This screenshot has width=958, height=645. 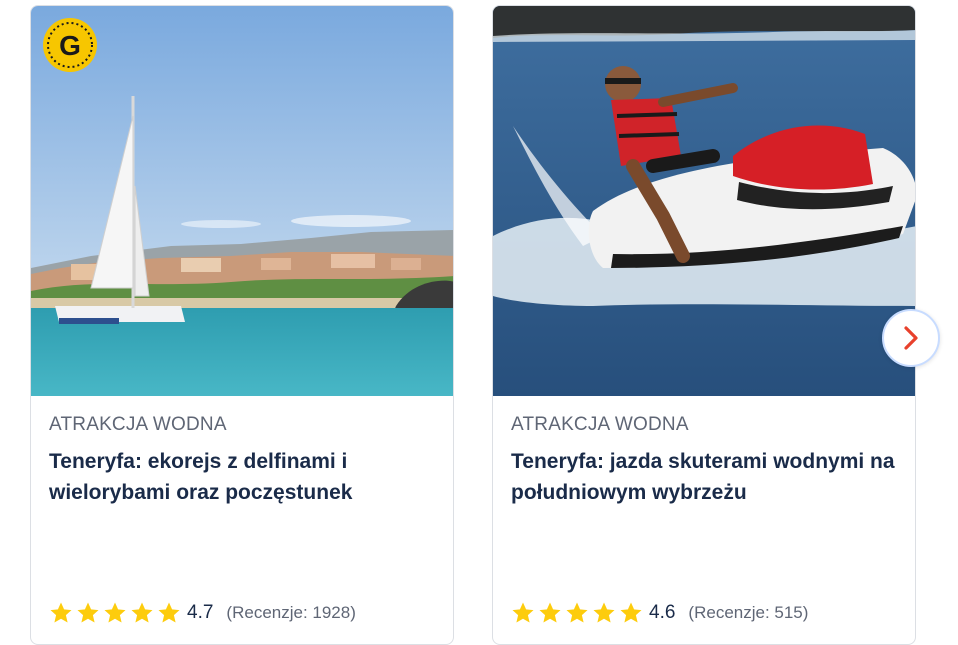 I want to click on activity-rating: 4.7 (Recenzje: 1928), so click(x=202, y=613).